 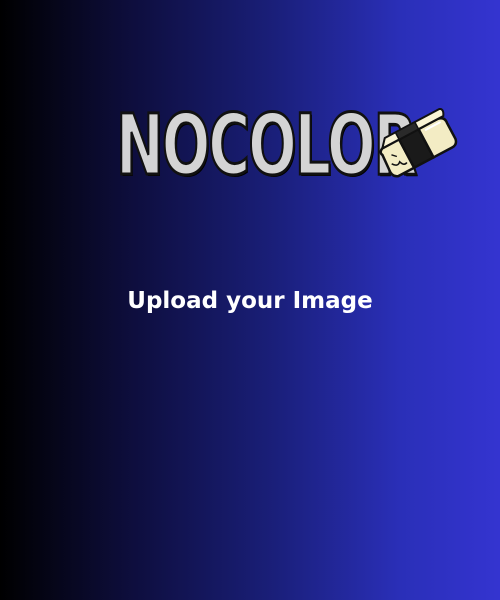 What do you see at coordinates (267, 145) in the screenshot?
I see `brand-name: NOCOLOR` at bounding box center [267, 145].